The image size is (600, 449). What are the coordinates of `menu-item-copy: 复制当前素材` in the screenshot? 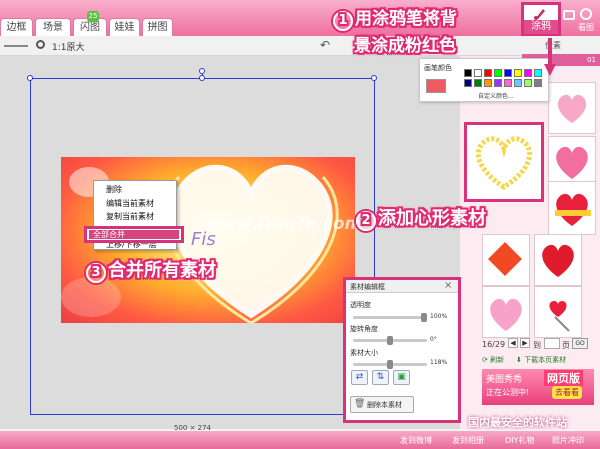 It's located at (130, 216).